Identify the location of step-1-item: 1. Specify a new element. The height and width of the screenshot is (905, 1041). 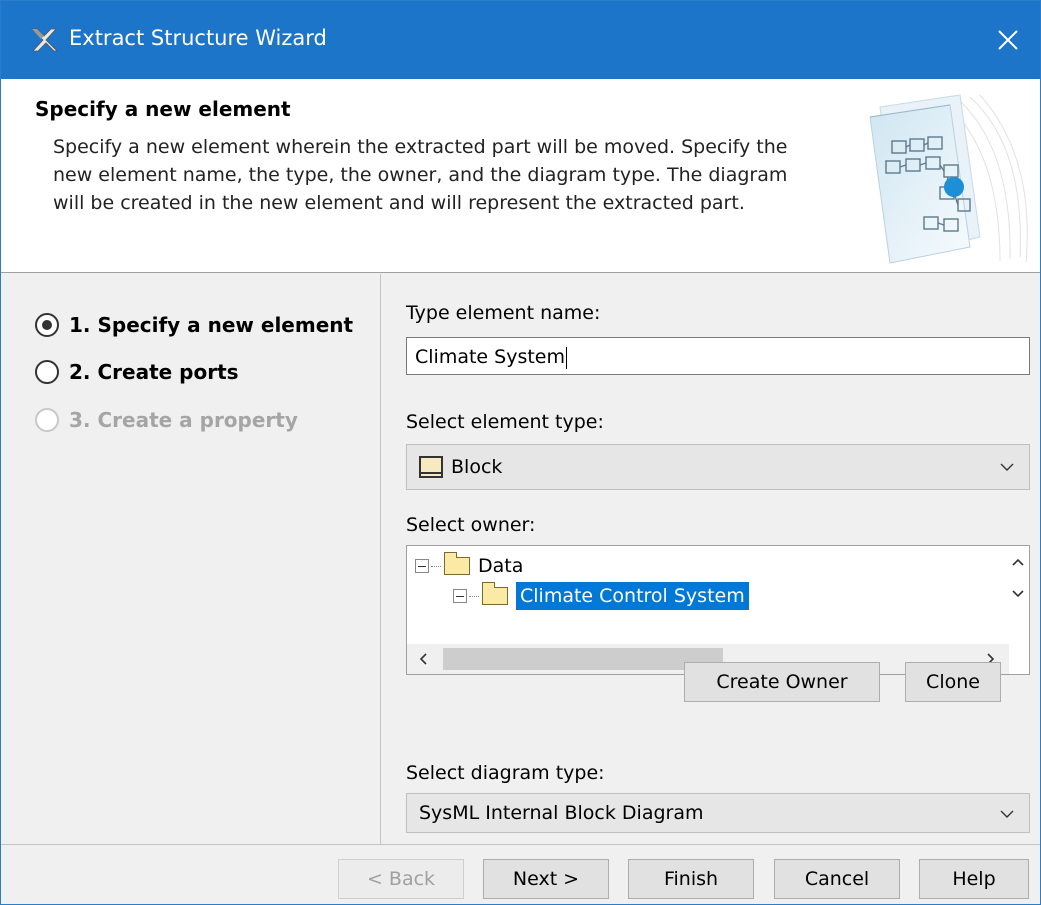
(194, 325).